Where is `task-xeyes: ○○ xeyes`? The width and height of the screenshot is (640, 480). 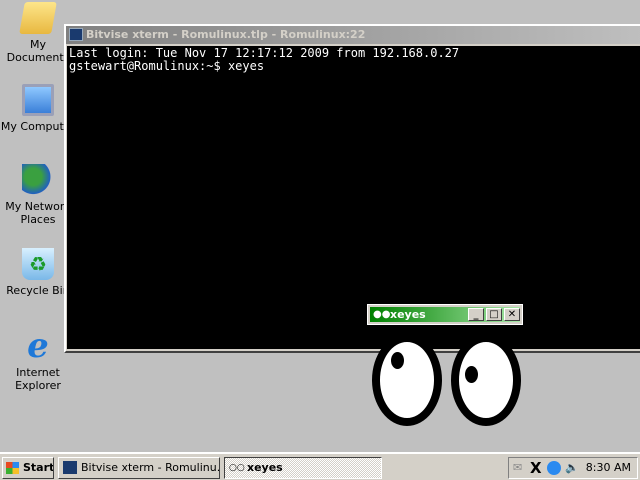
task-xeyes: ○○ xeyes is located at coordinates (303, 468).